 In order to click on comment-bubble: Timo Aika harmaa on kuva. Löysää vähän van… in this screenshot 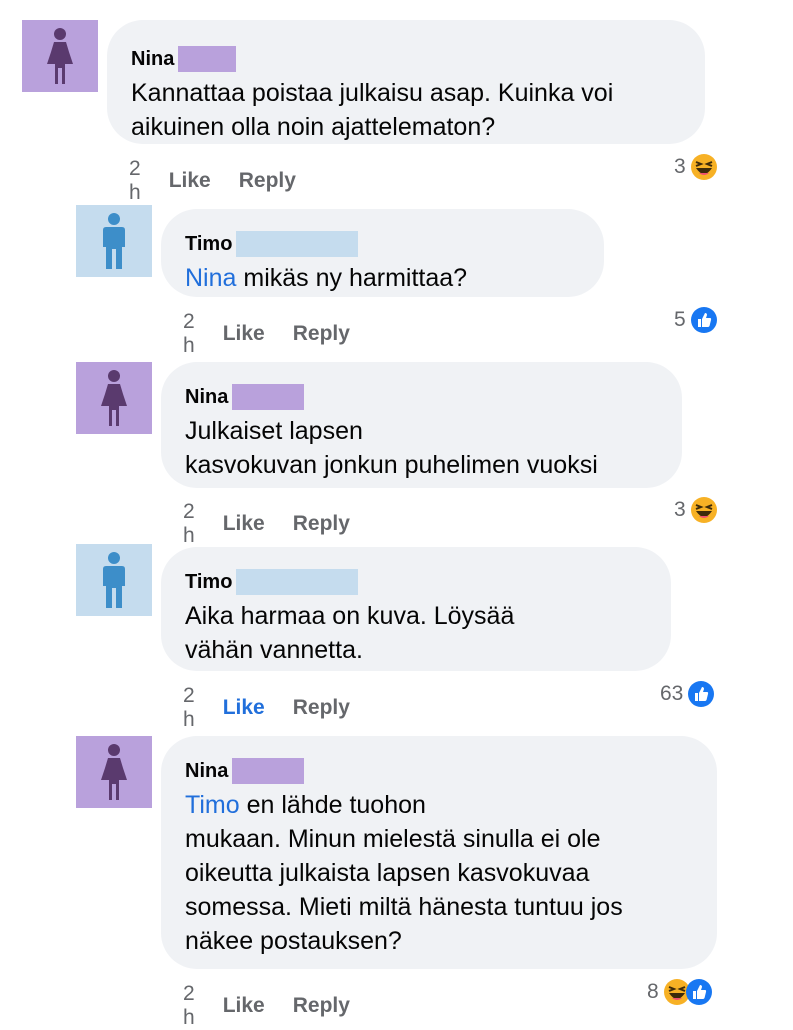, I will do `click(416, 609)`.